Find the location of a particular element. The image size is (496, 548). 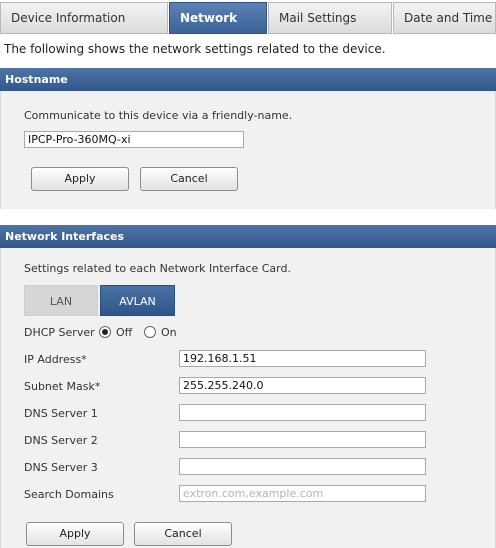

dns-server-1-label: DNS Server 1 is located at coordinates (61, 413).